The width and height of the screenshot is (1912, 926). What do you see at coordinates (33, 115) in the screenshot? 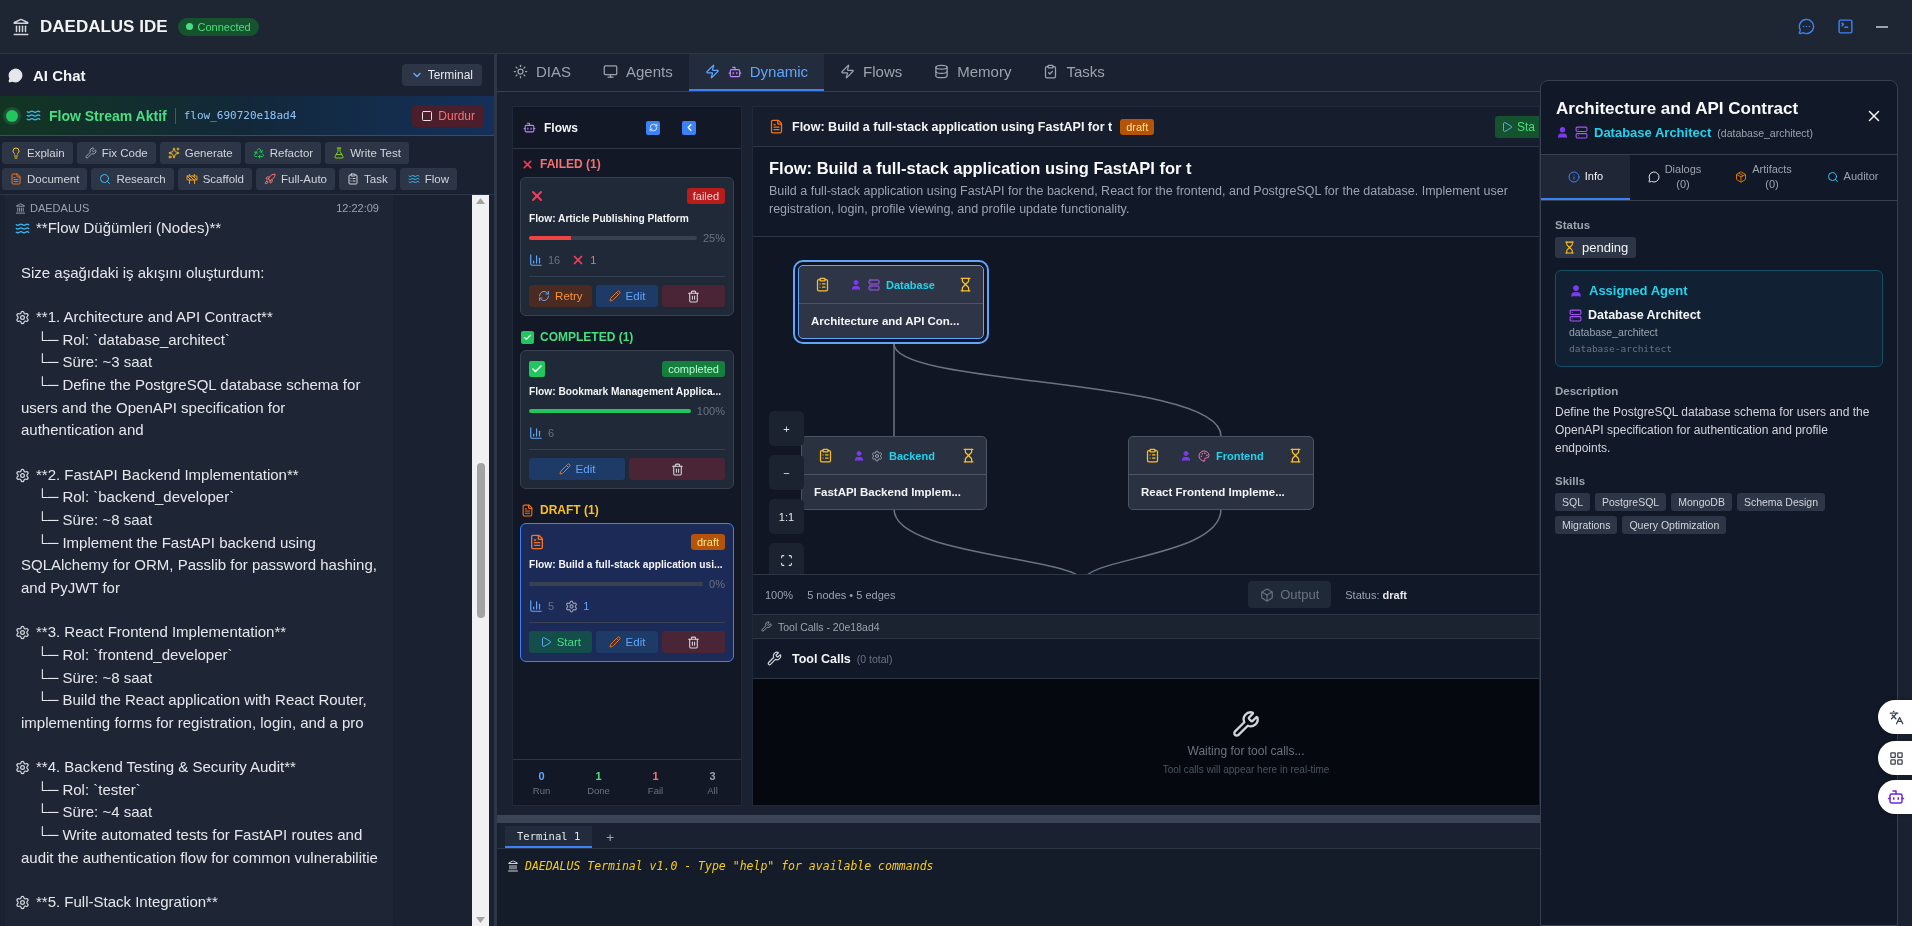
I see `wave-icon` at bounding box center [33, 115].